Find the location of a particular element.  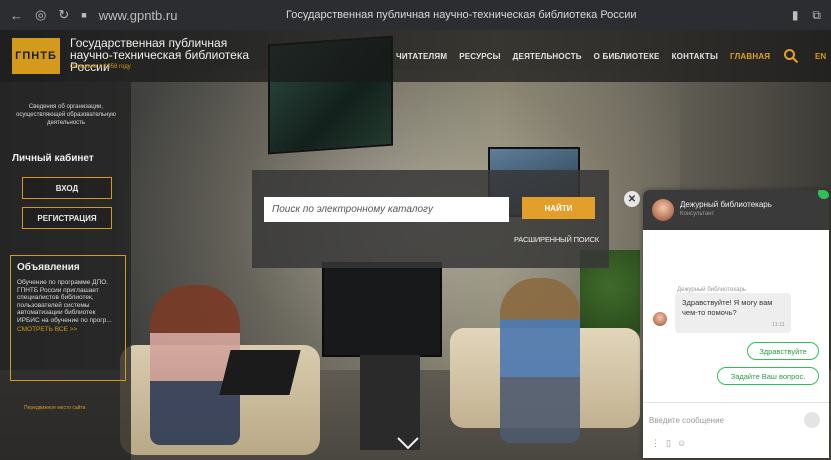

chat-header: Дежурный библиотекарь Консультант is located at coordinates (736, 210).